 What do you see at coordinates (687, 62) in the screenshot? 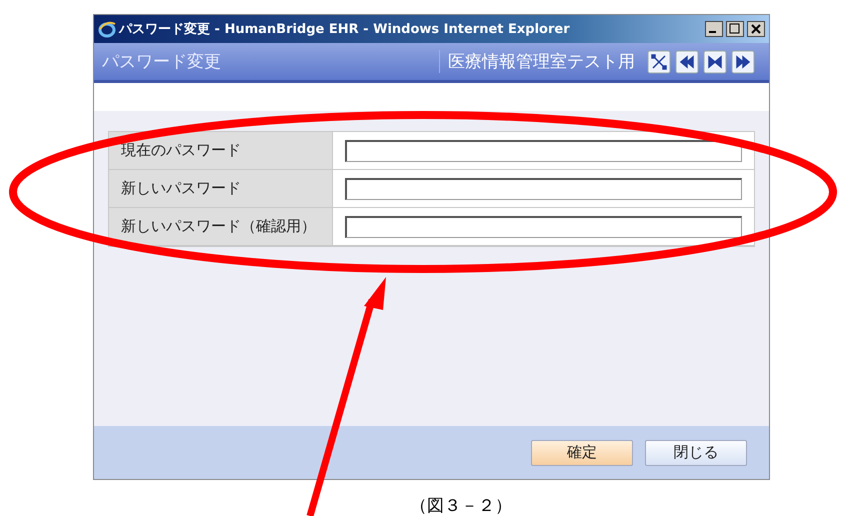
I see `first-page-icon` at bounding box center [687, 62].